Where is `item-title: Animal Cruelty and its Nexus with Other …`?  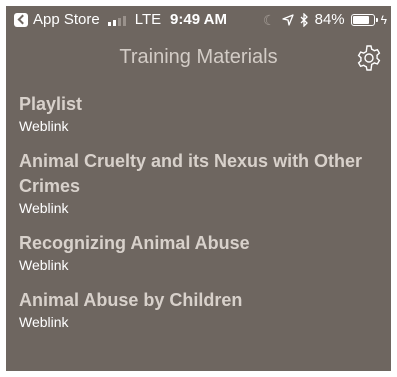
item-title: Animal Cruelty and its Nexus with Other … is located at coordinates (191, 173).